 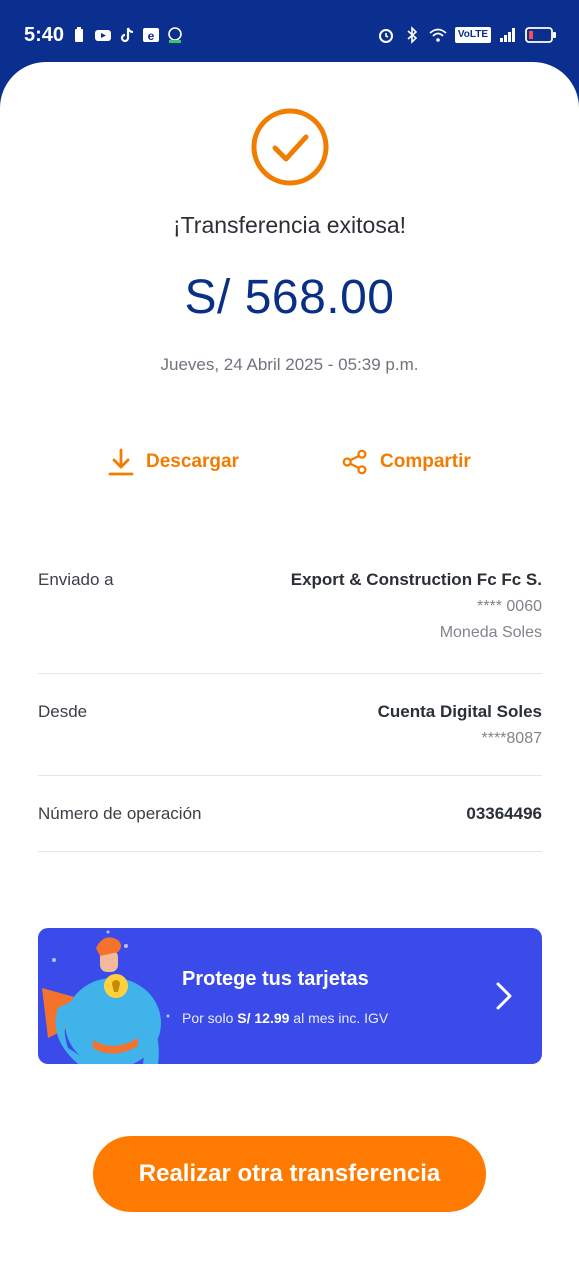 I want to click on source-account-name: Cuenta Digital Soles, so click(x=459, y=711).